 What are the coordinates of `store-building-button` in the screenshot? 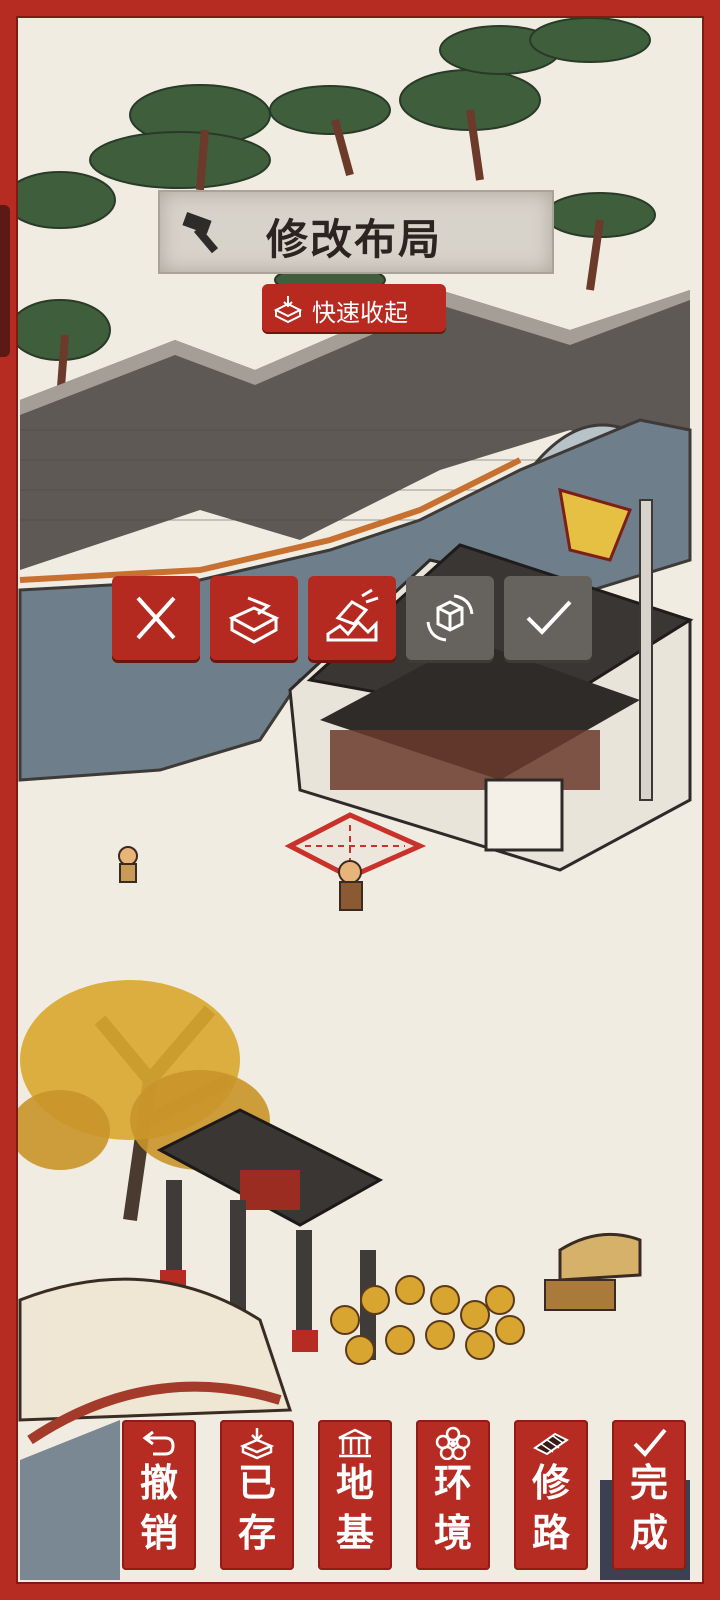 It's located at (254, 618).